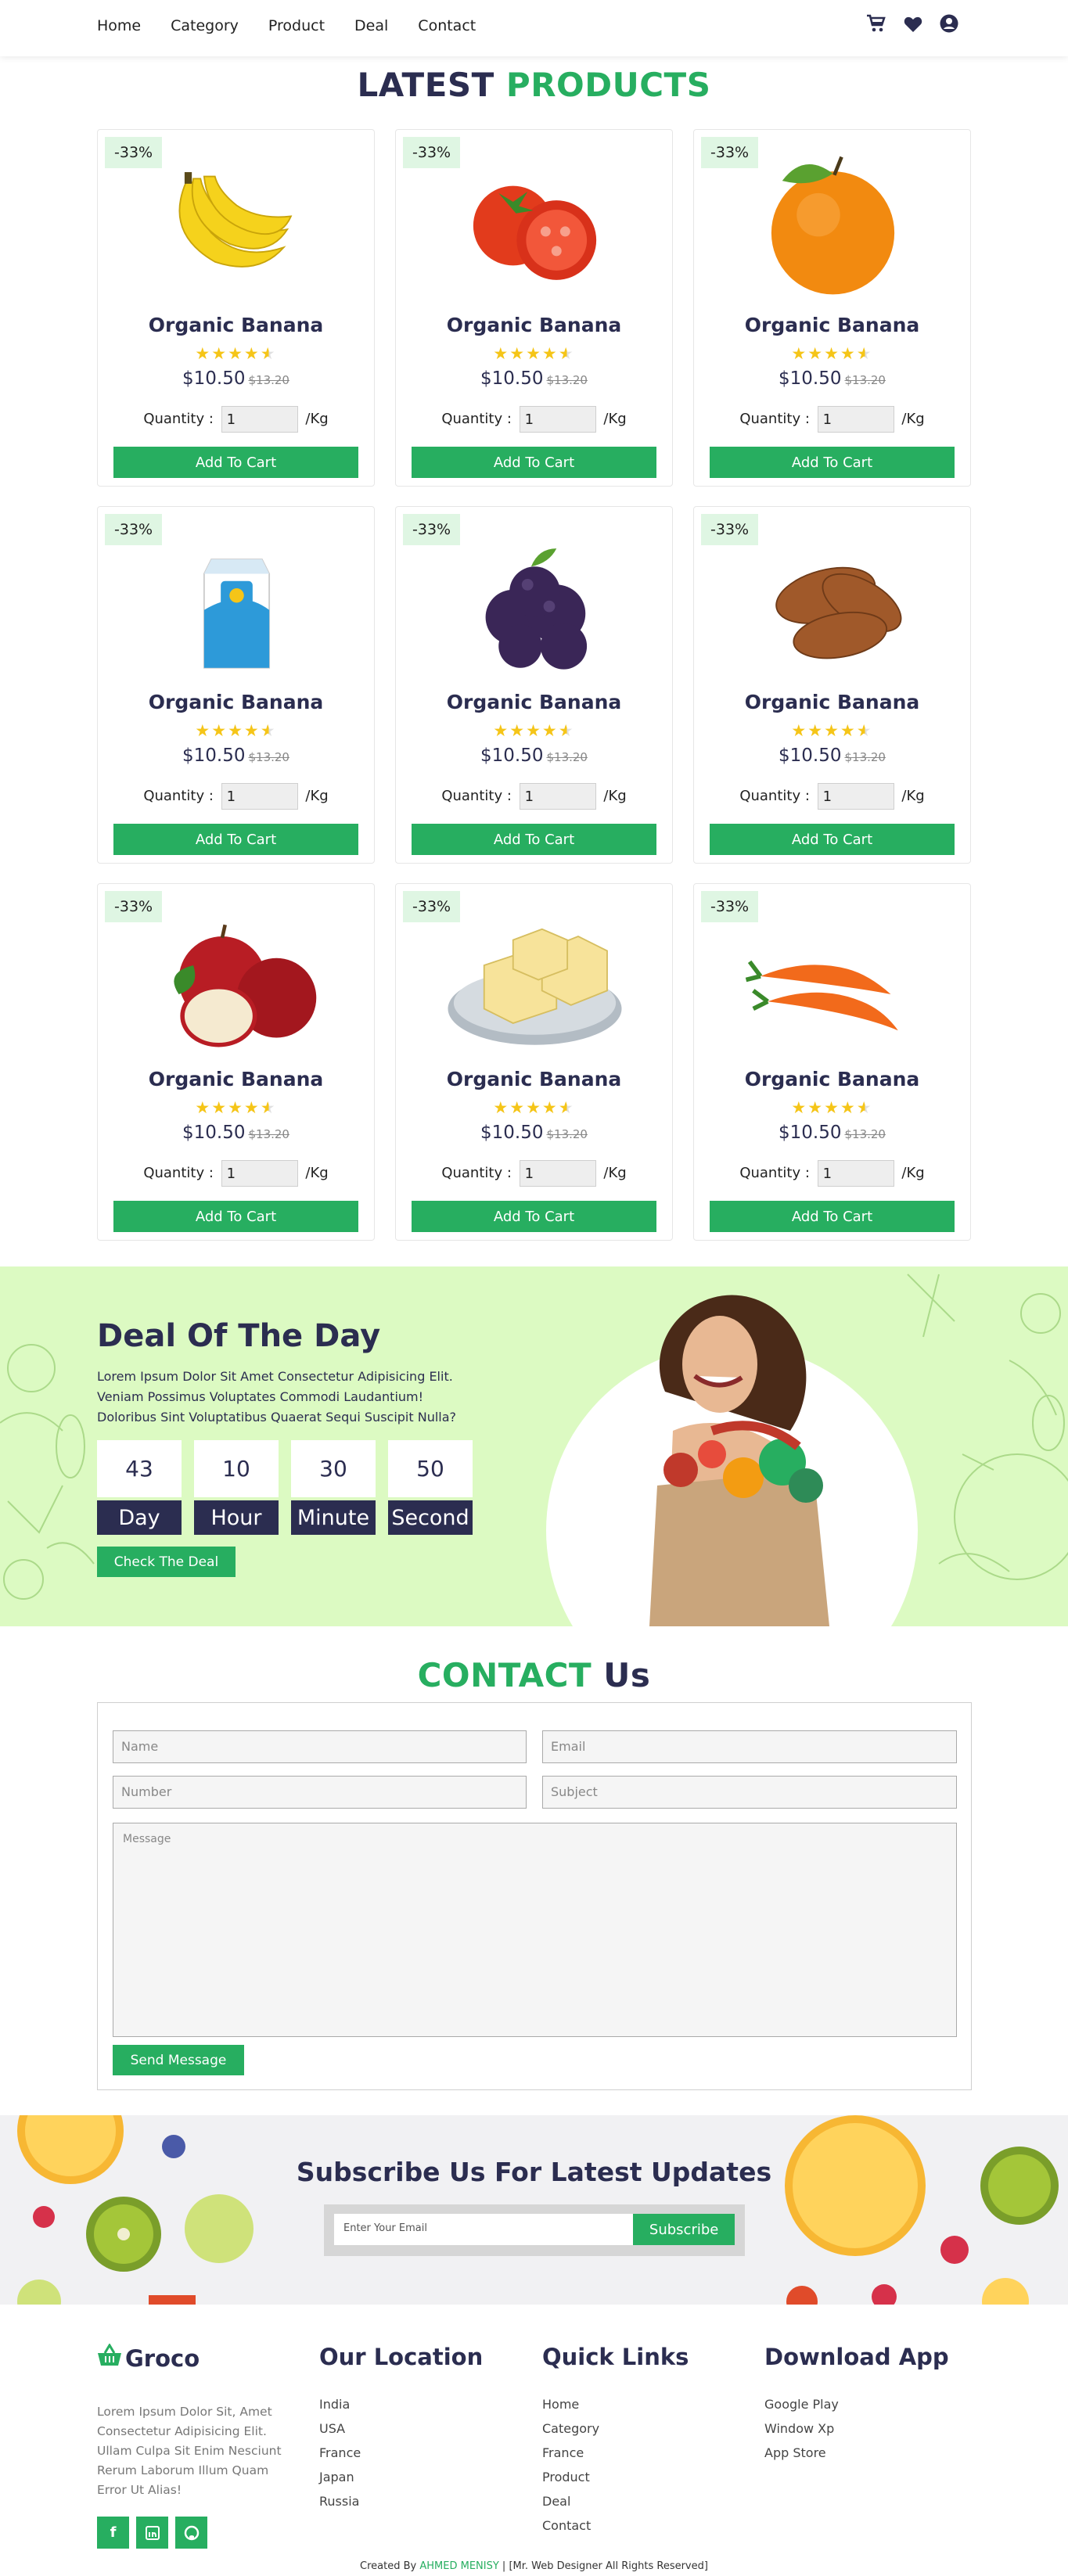 The height and width of the screenshot is (2576, 1068). Describe the element at coordinates (320, 1747) in the screenshot. I see `name-field: Name` at that location.